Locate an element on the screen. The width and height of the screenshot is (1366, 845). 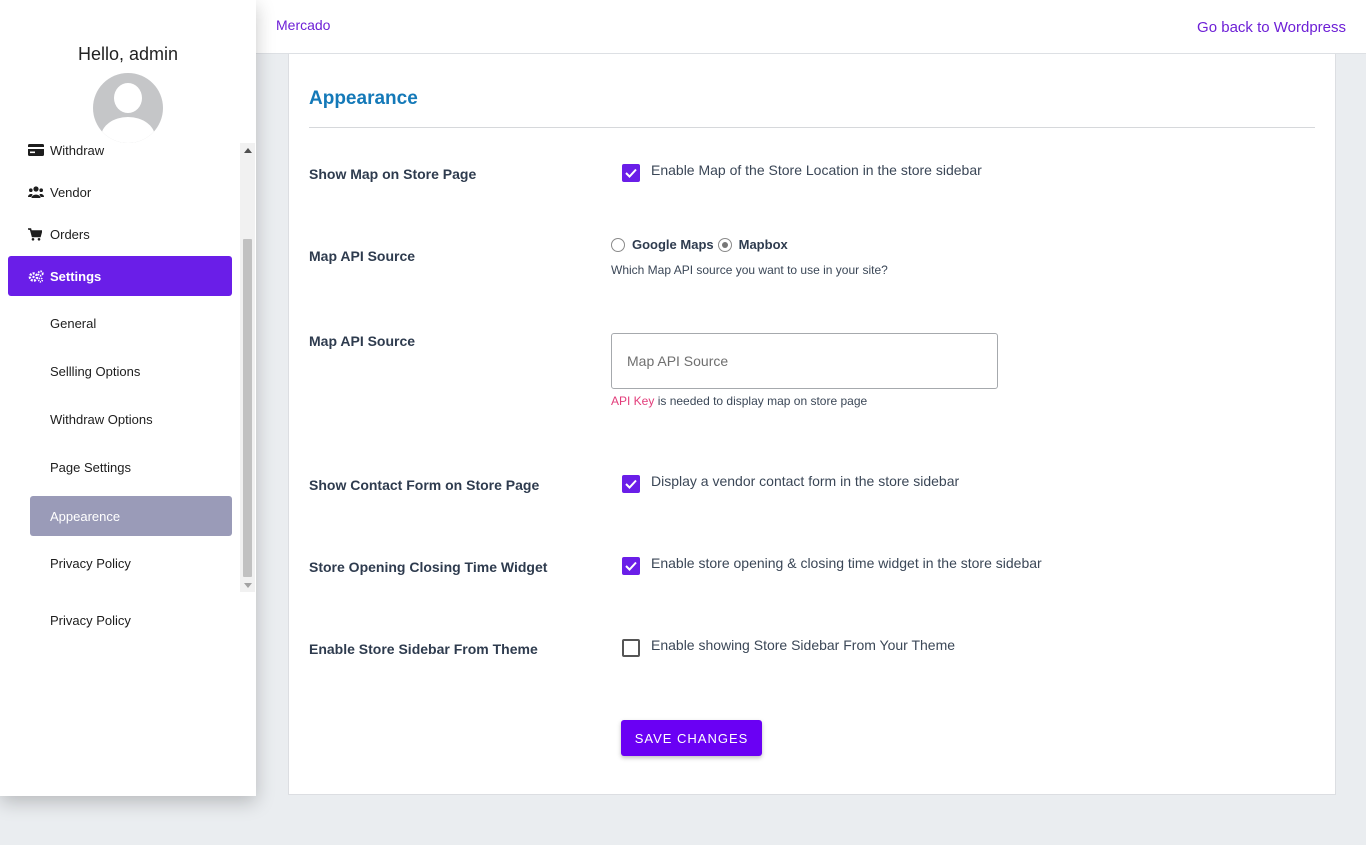
title-divider is located at coordinates (812, 127).